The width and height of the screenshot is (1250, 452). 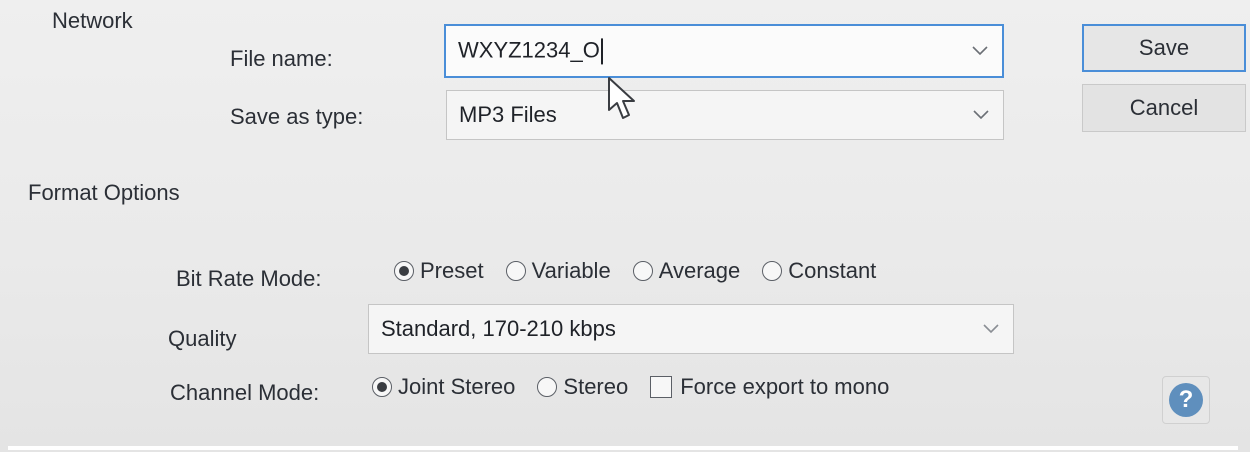 What do you see at coordinates (104, 192) in the screenshot?
I see `format-options-title: Format Options` at bounding box center [104, 192].